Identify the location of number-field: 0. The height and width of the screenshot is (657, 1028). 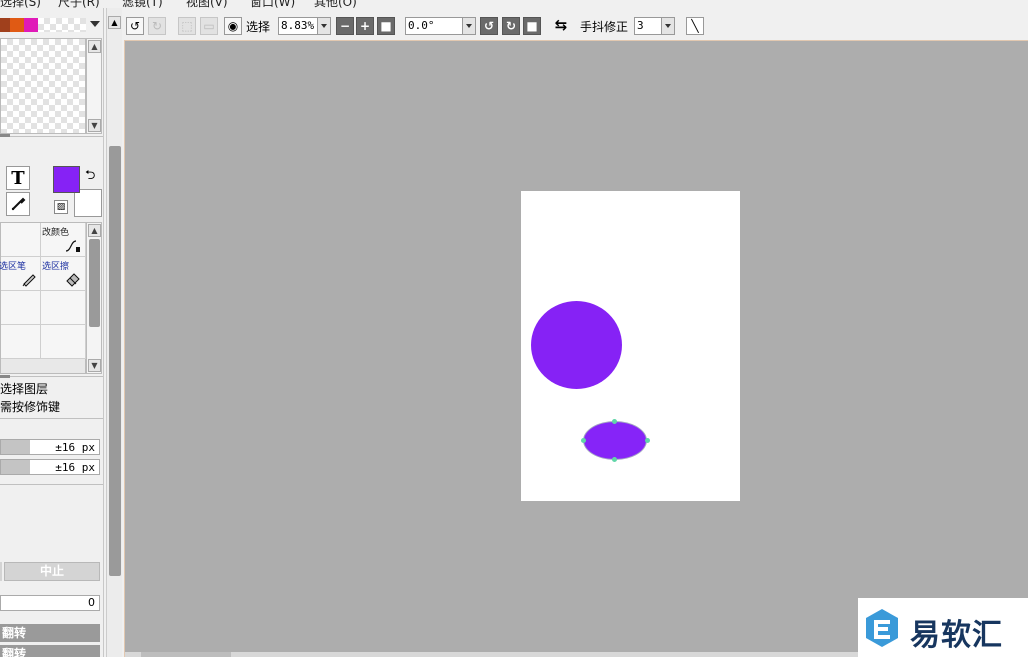
(50, 603).